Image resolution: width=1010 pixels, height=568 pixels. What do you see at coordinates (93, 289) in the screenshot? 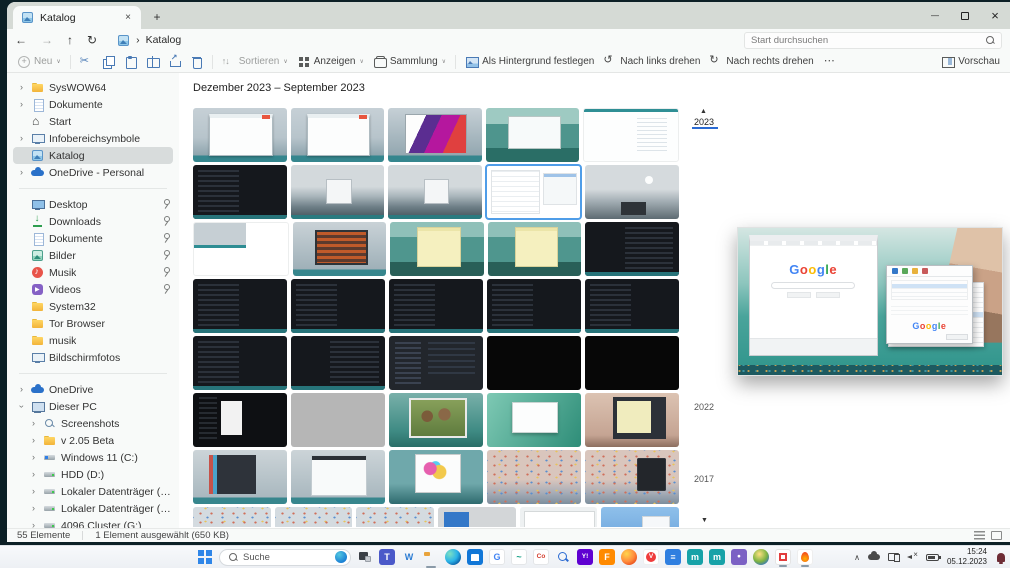
I see `sidebar-item-videos: Videos` at bounding box center [93, 289].